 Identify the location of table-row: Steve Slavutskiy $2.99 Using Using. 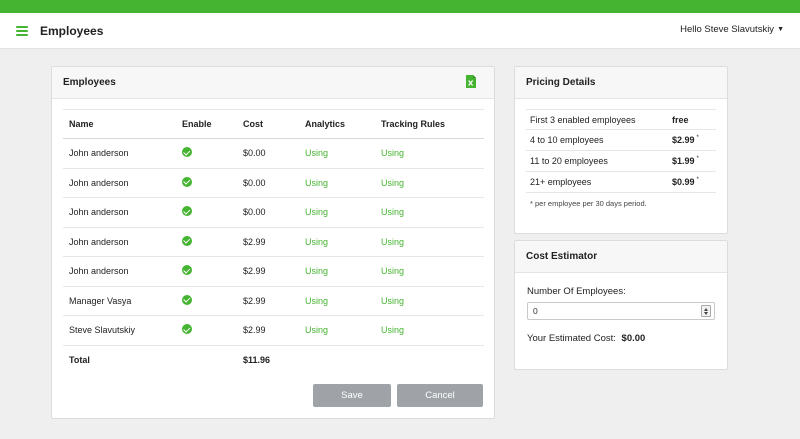
(273, 331).